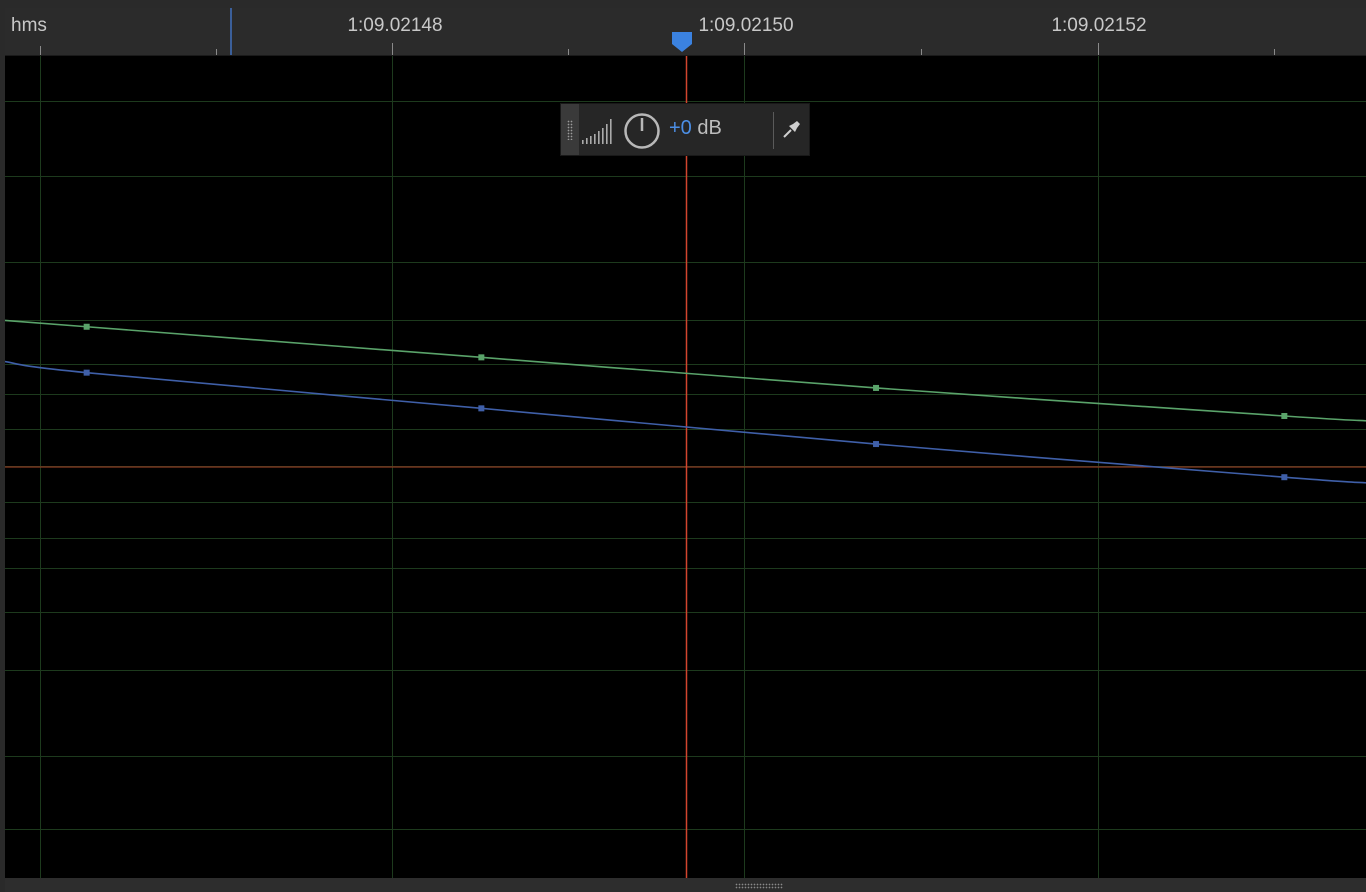  I want to click on ruler-label-2: 1:09.02150, so click(746, 25).